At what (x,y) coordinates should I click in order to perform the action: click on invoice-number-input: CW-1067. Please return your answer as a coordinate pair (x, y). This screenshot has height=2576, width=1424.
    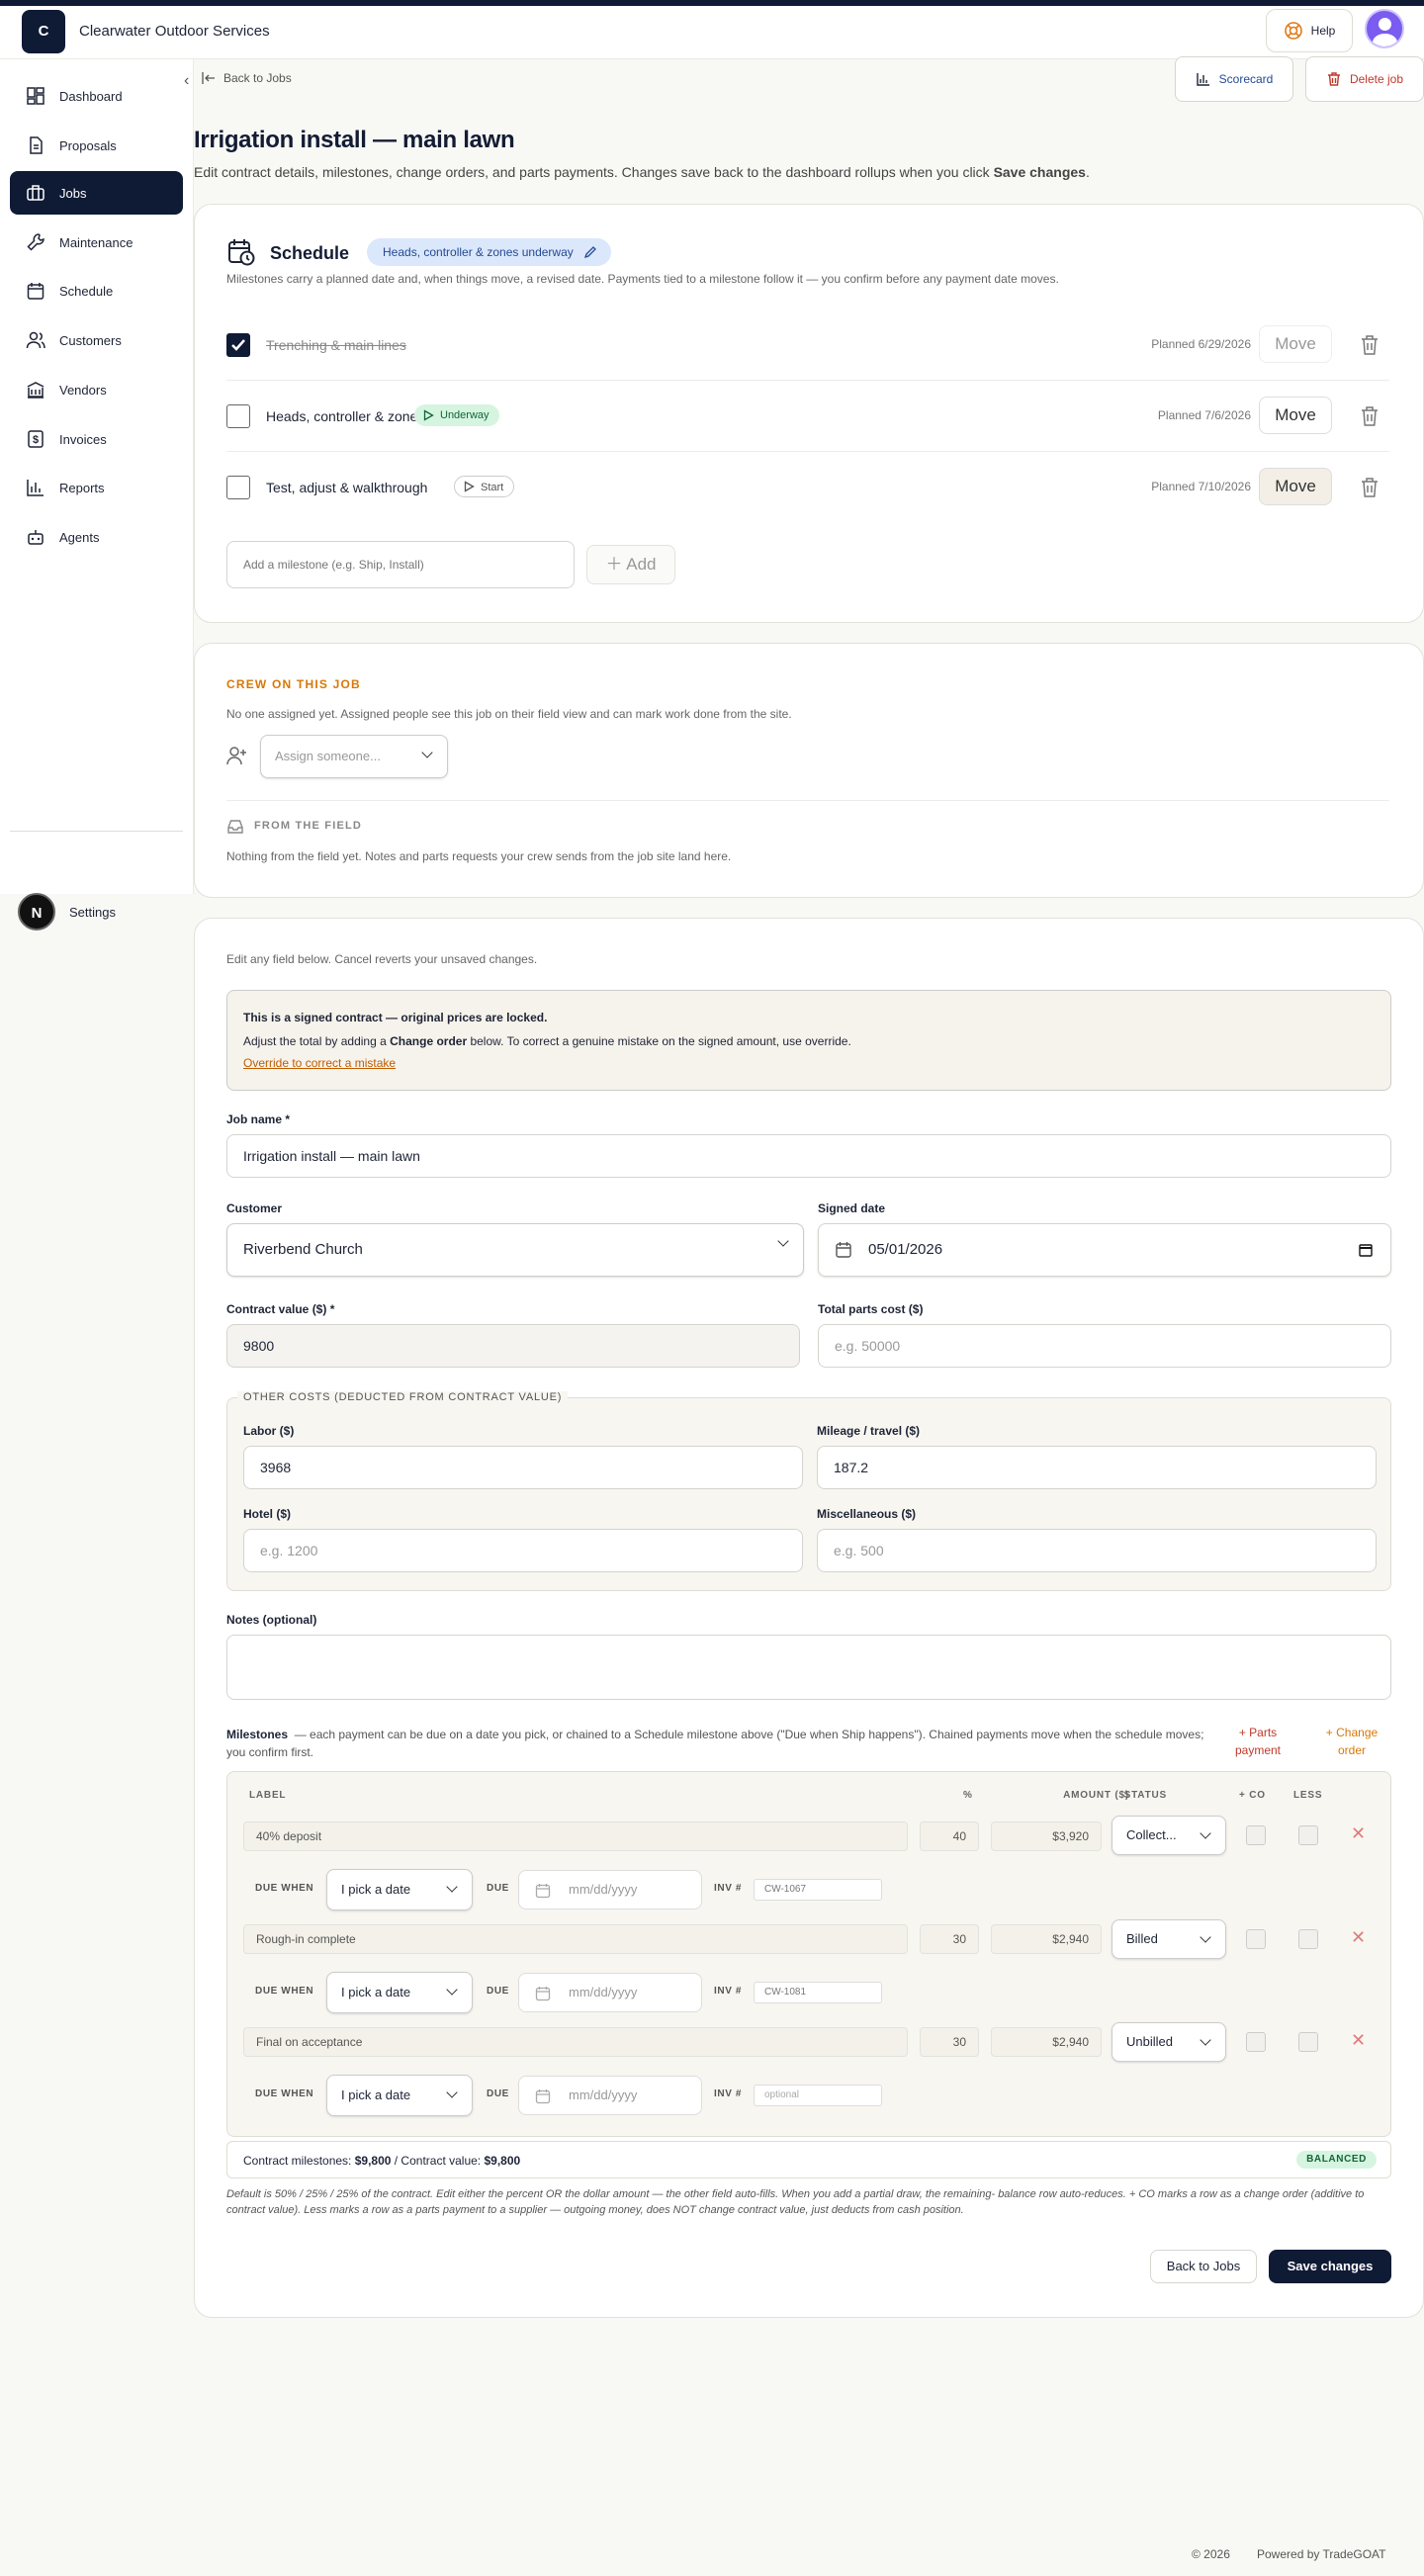
    Looking at the image, I should click on (818, 1890).